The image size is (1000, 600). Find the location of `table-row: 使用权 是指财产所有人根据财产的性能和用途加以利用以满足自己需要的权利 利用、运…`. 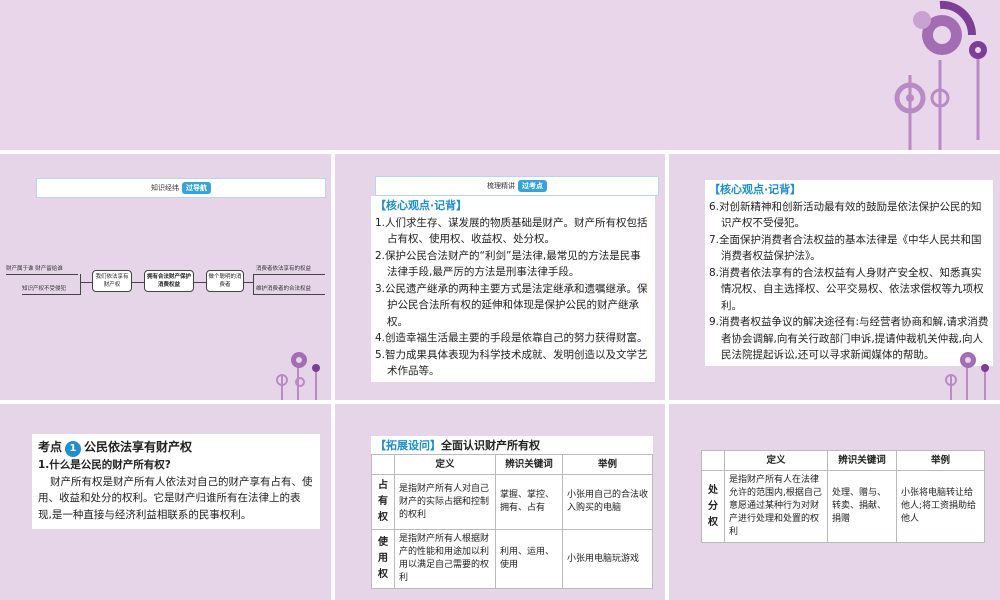

table-row: 使用权 是指财产所有人根据财产的性能和用途加以利用以满足自己需要的权利 利用、运… is located at coordinates (512, 559).